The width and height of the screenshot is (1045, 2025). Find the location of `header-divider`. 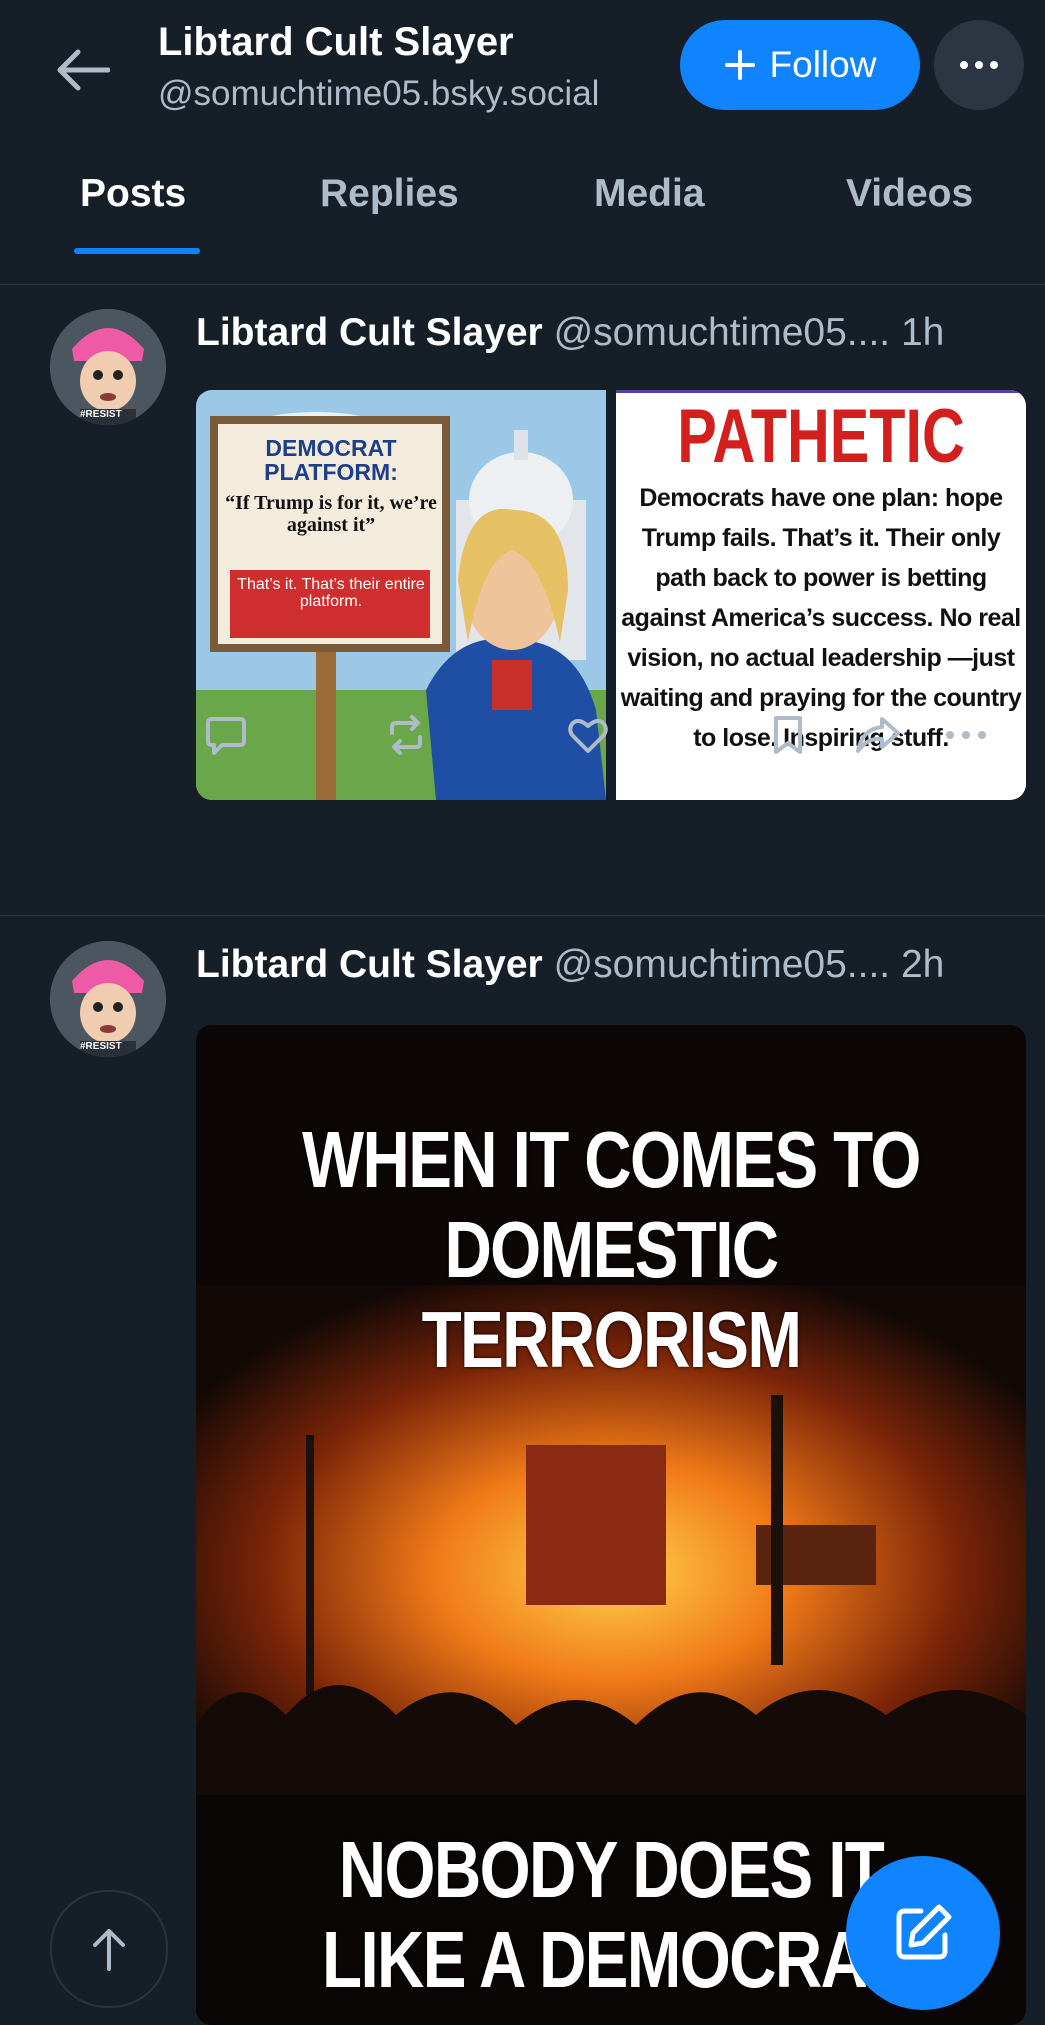

header-divider is located at coordinates (522, 272).